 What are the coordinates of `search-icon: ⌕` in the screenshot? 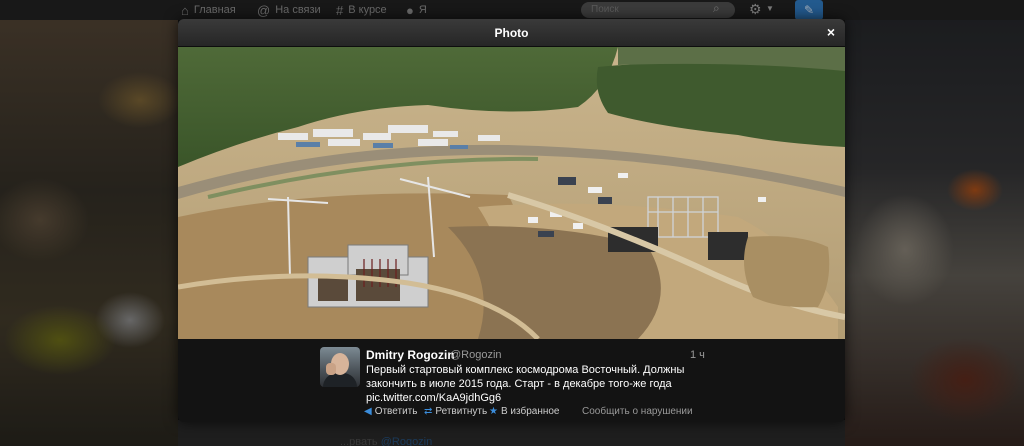 It's located at (716, 8).